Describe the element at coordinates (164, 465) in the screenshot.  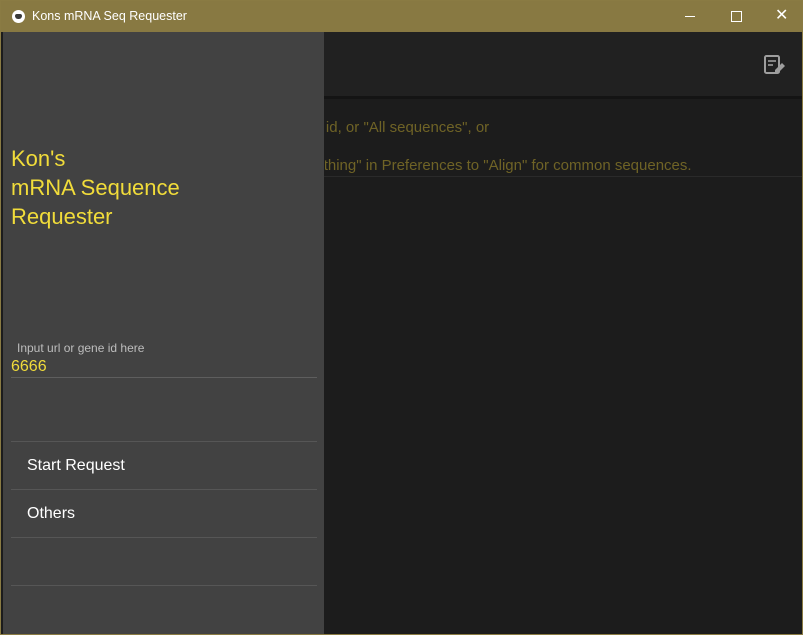
I see `start-request-button: Start Request` at that location.